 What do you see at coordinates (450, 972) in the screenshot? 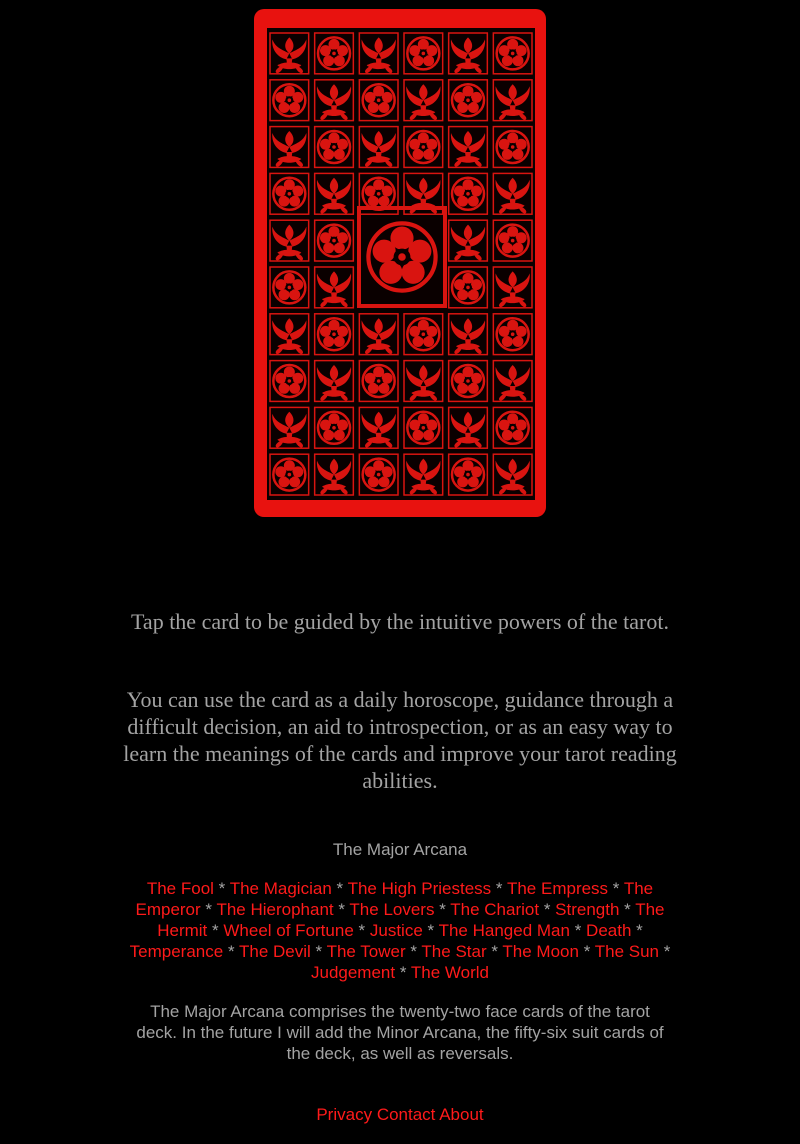
I see `arcana-link-the-world: The World` at bounding box center [450, 972].